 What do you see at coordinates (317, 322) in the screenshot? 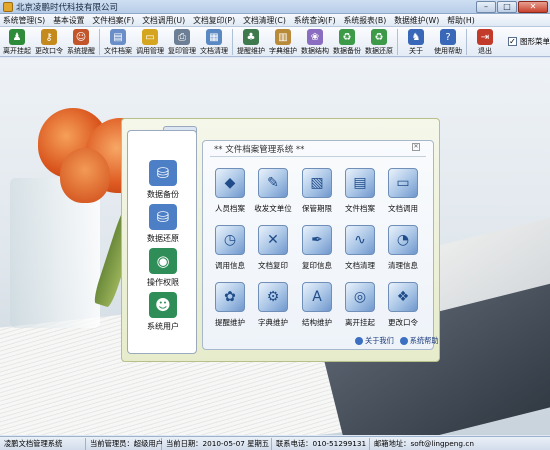
I see `grid-item-label: 结构维护` at bounding box center [317, 322].